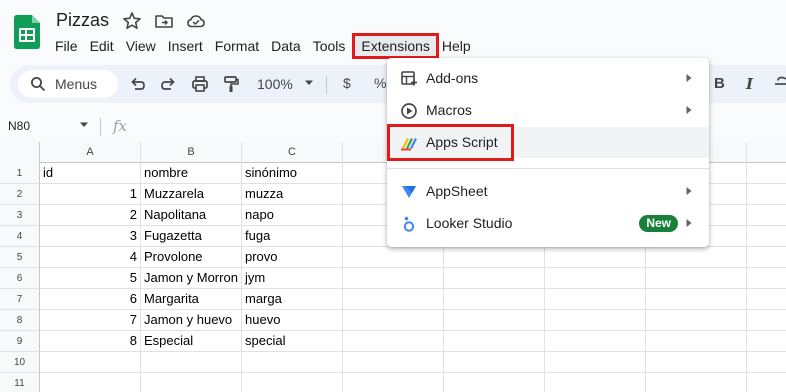  What do you see at coordinates (20, 341) in the screenshot?
I see `row-header: 9` at bounding box center [20, 341].